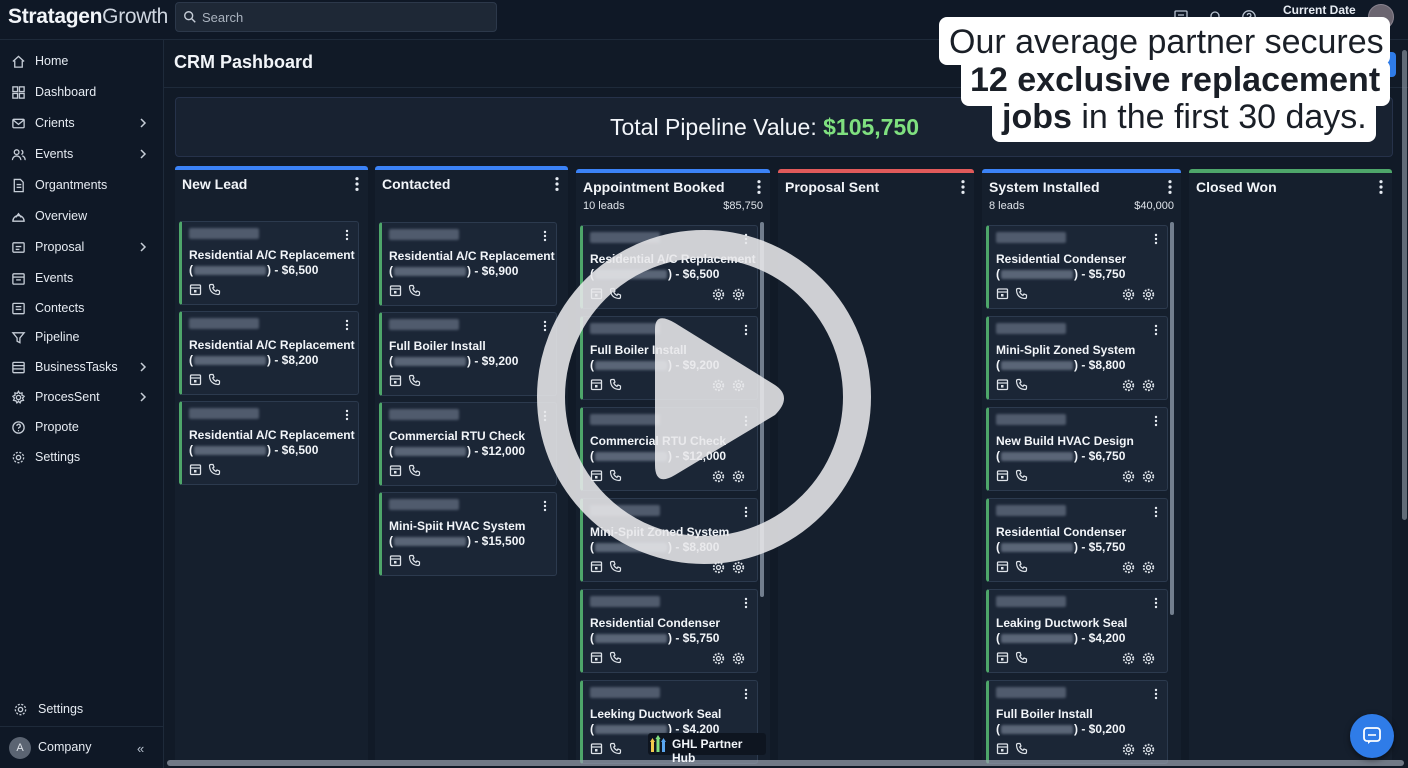 Image resolution: width=1408 pixels, height=768 pixels. What do you see at coordinates (82, 428) in the screenshot?
I see `sidebar-item-propote: Propote` at bounding box center [82, 428].